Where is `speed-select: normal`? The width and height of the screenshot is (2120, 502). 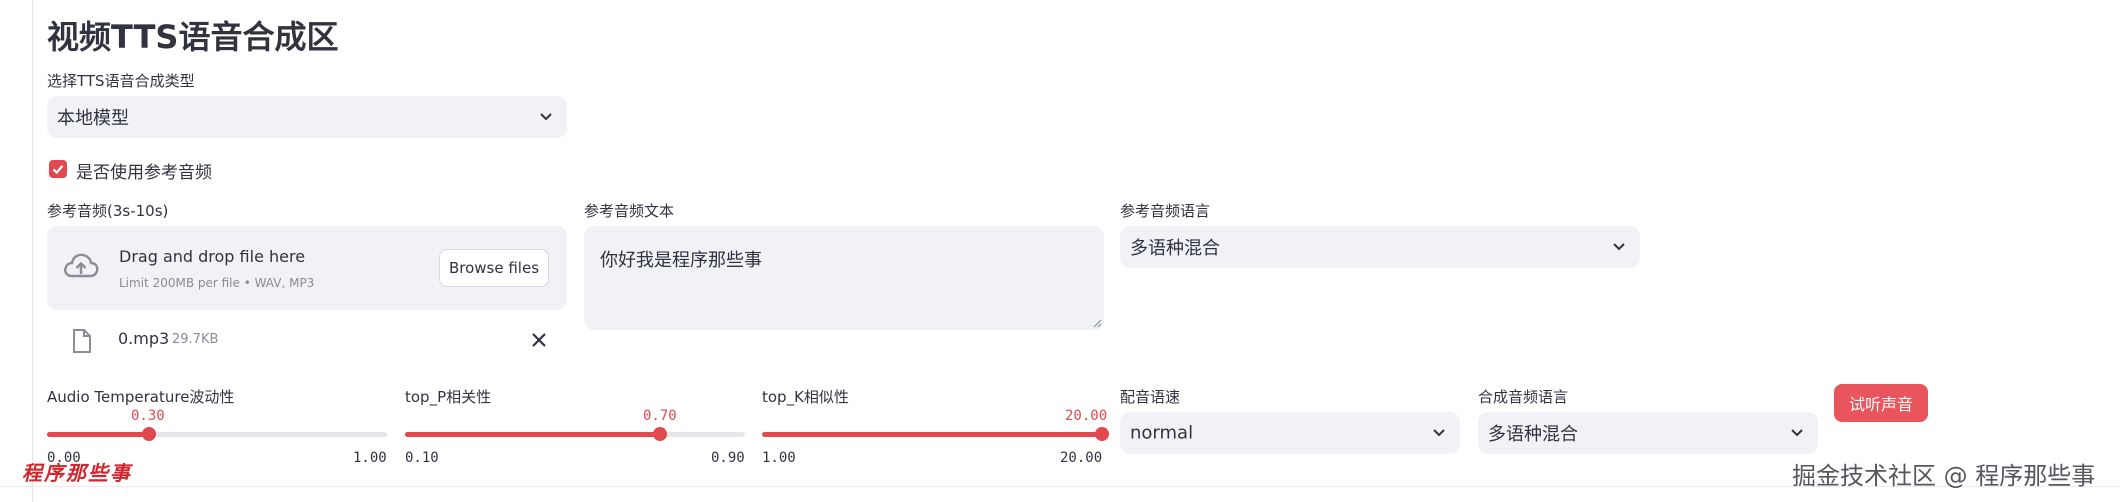
speed-select: normal is located at coordinates (1290, 433).